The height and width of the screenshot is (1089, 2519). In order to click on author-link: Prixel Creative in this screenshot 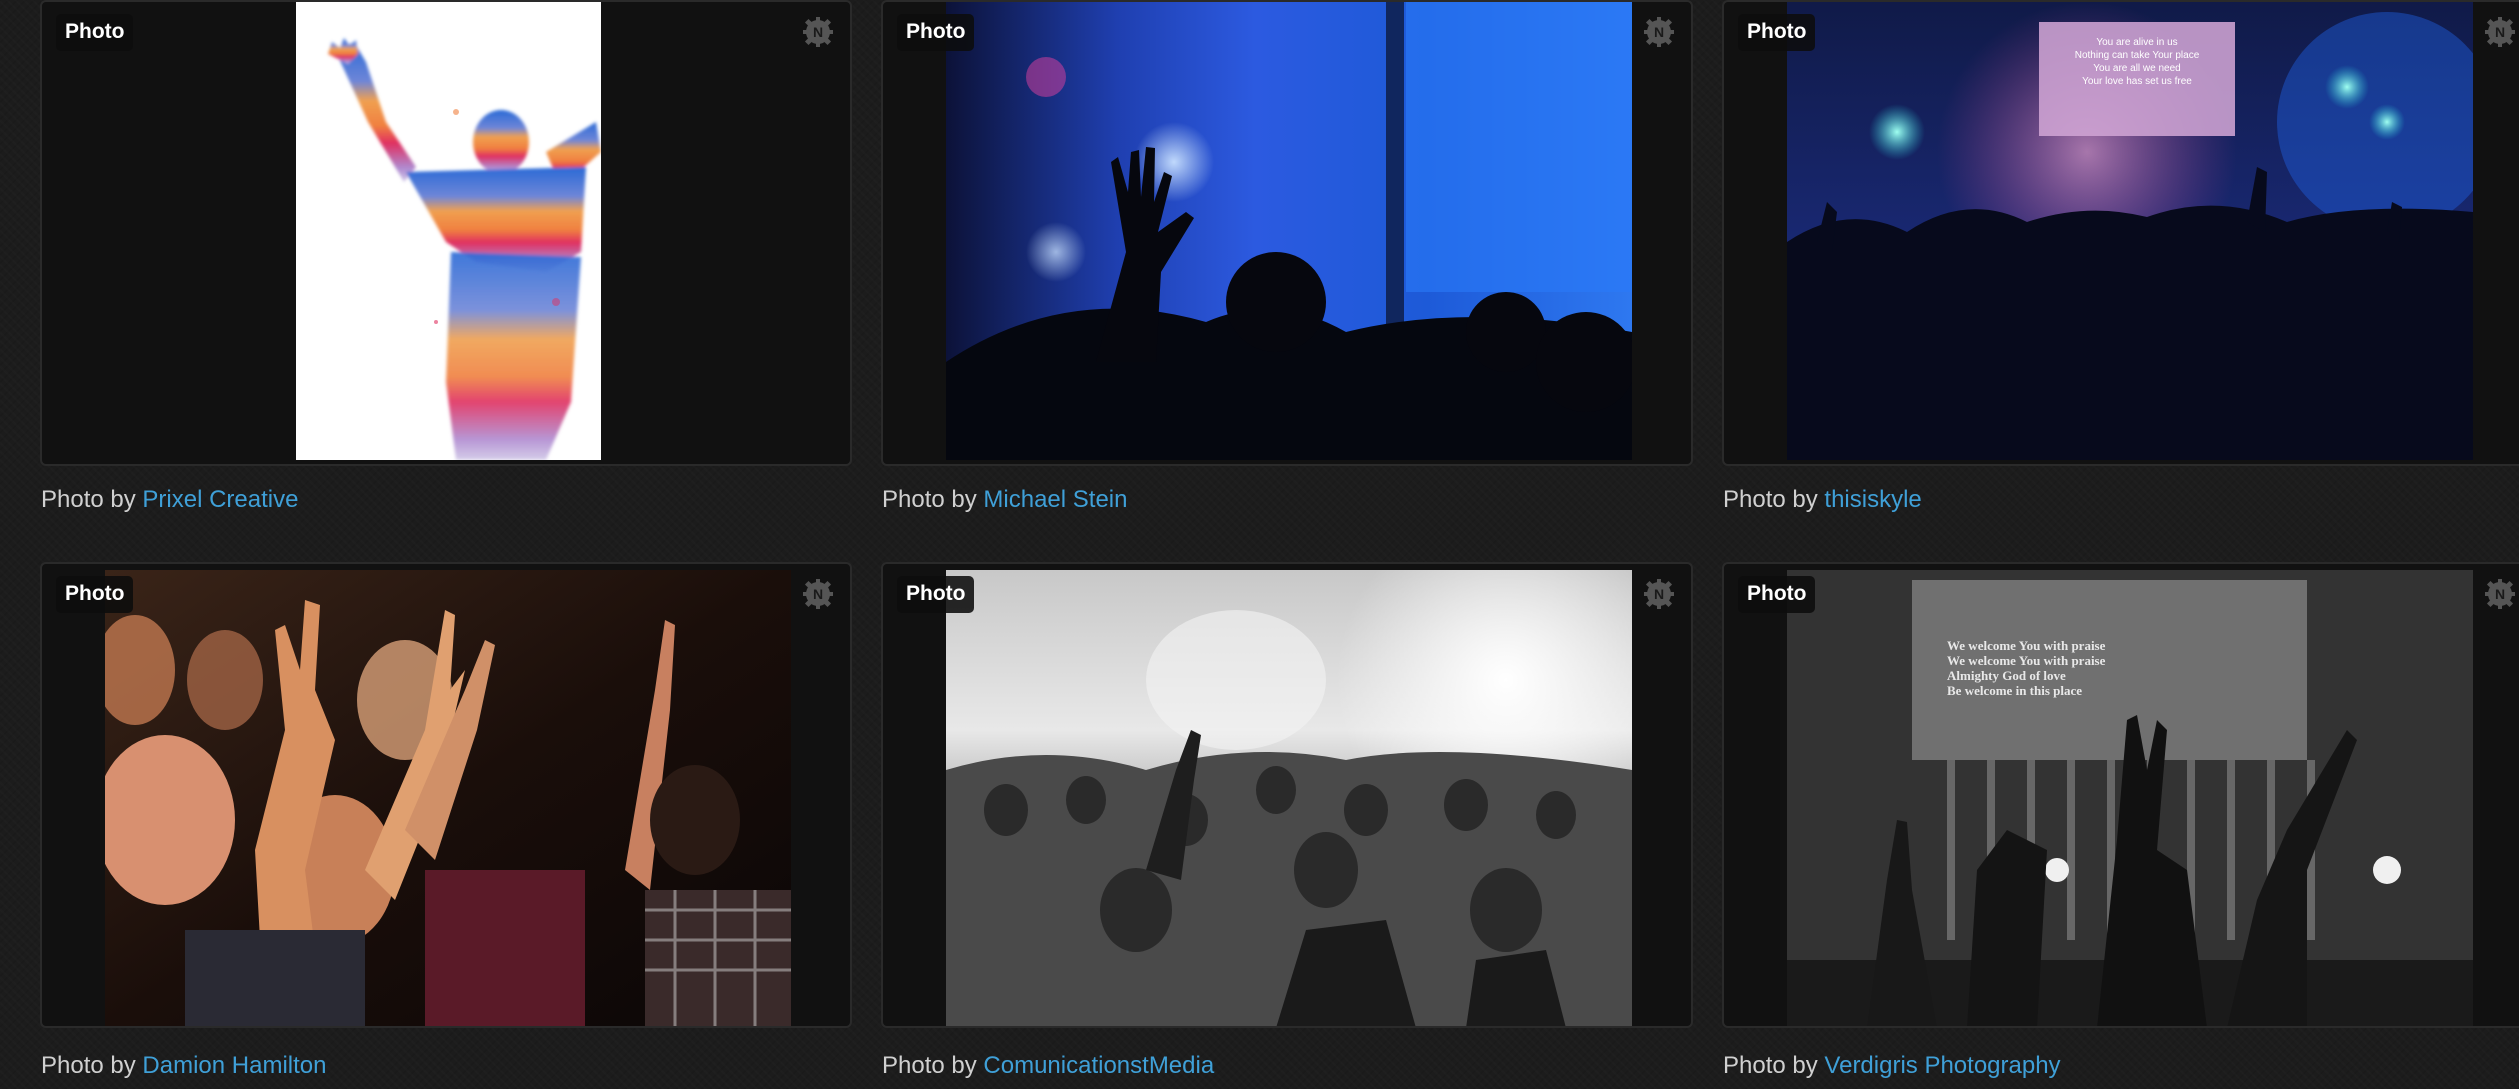, I will do `click(220, 499)`.